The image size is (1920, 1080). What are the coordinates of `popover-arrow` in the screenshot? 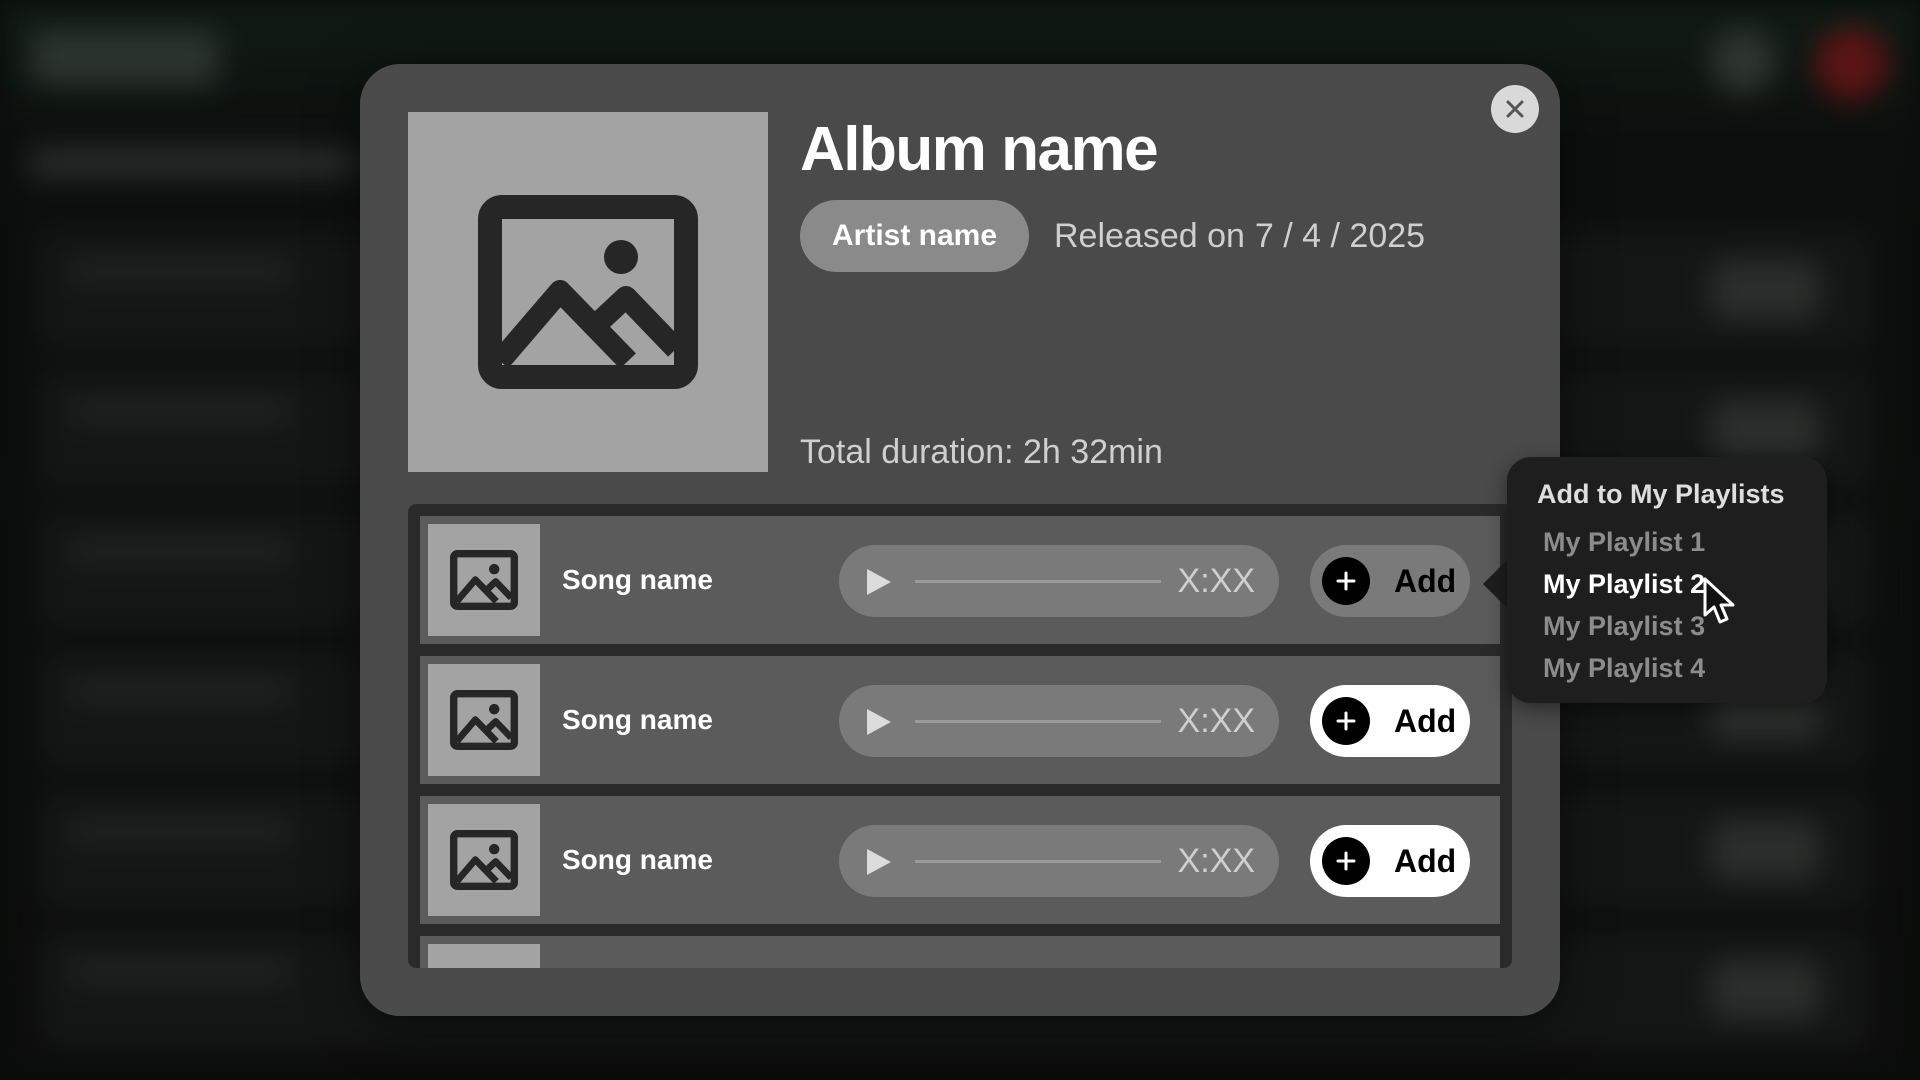 It's located at (1496, 584).